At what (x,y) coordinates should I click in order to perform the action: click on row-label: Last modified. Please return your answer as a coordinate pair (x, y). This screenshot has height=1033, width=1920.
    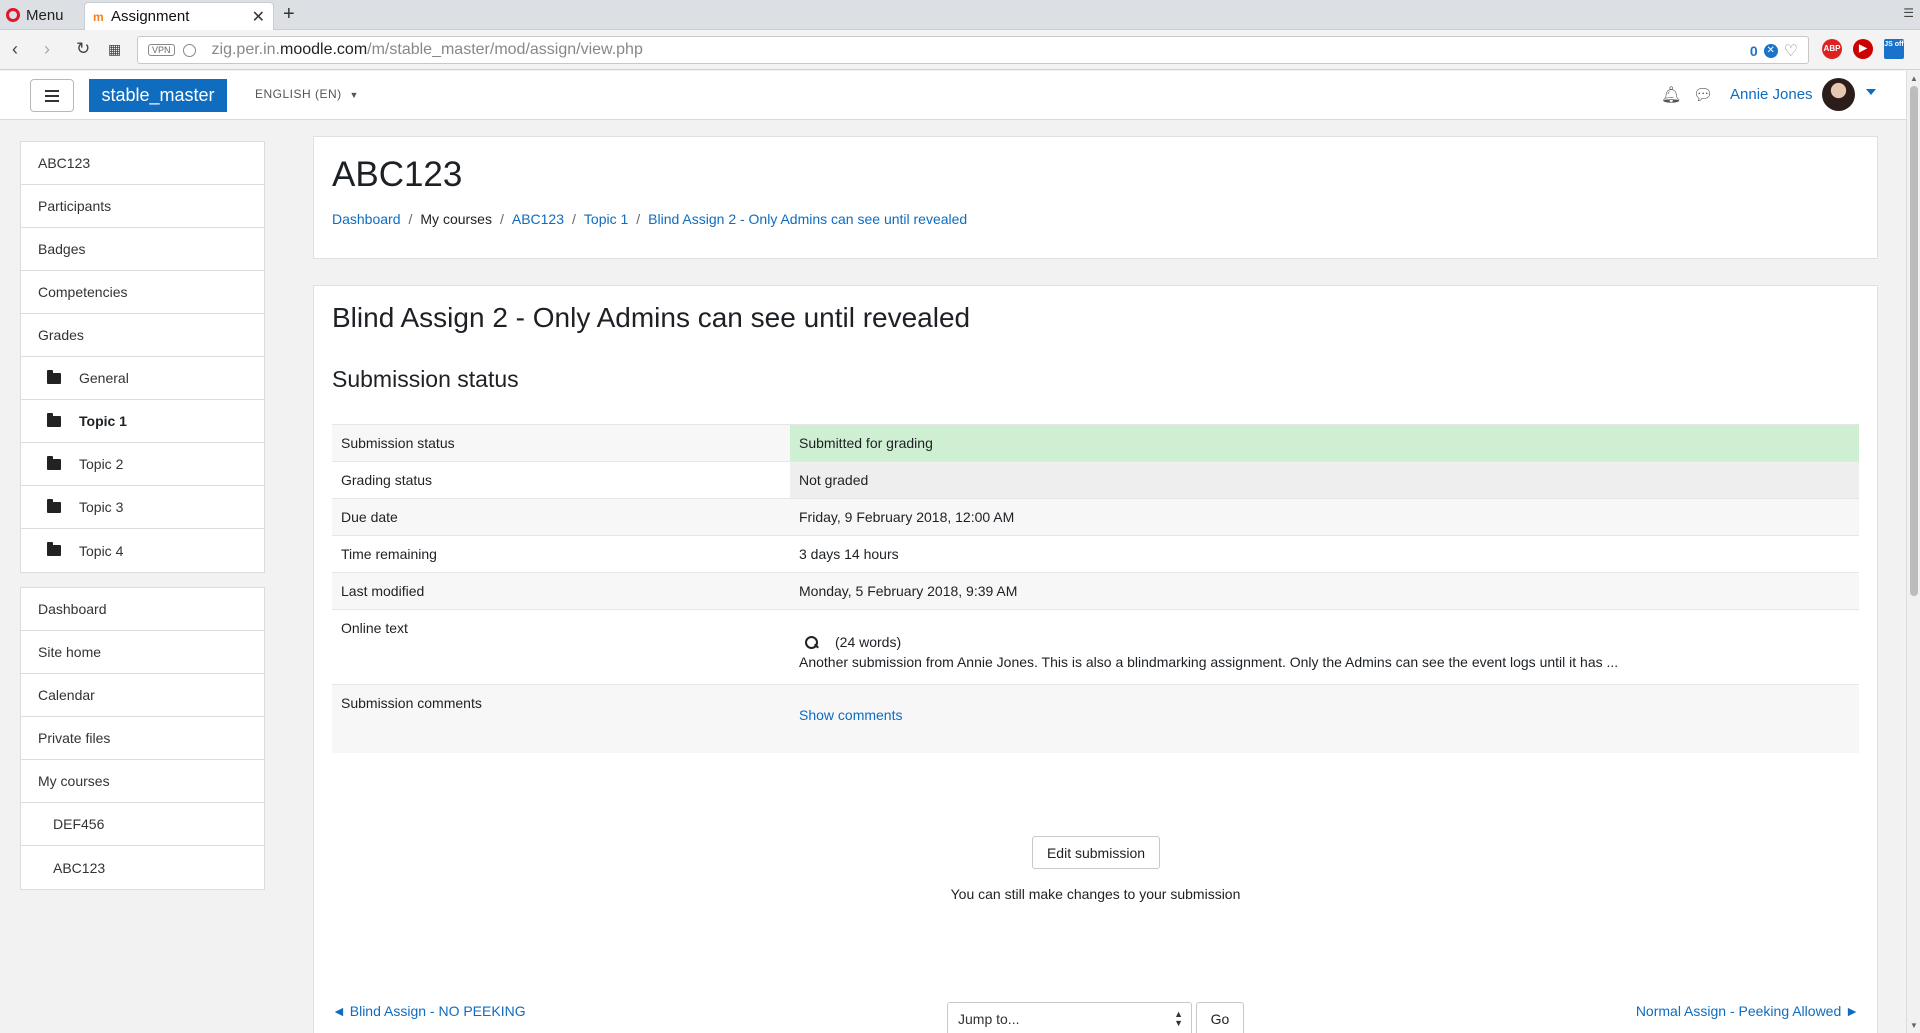
    Looking at the image, I should click on (383, 591).